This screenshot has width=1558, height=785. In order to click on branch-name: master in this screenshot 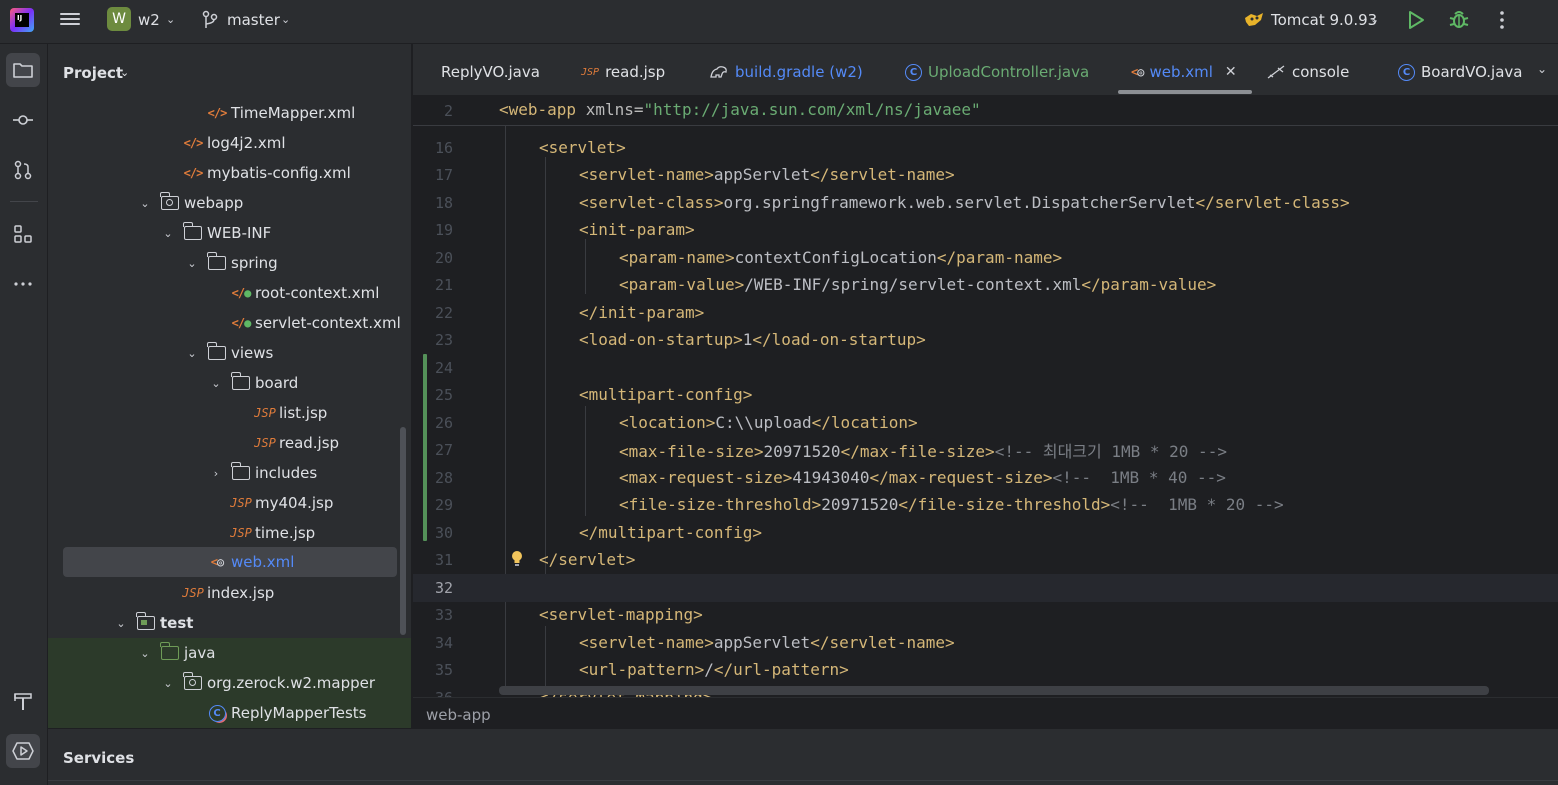, I will do `click(253, 20)`.